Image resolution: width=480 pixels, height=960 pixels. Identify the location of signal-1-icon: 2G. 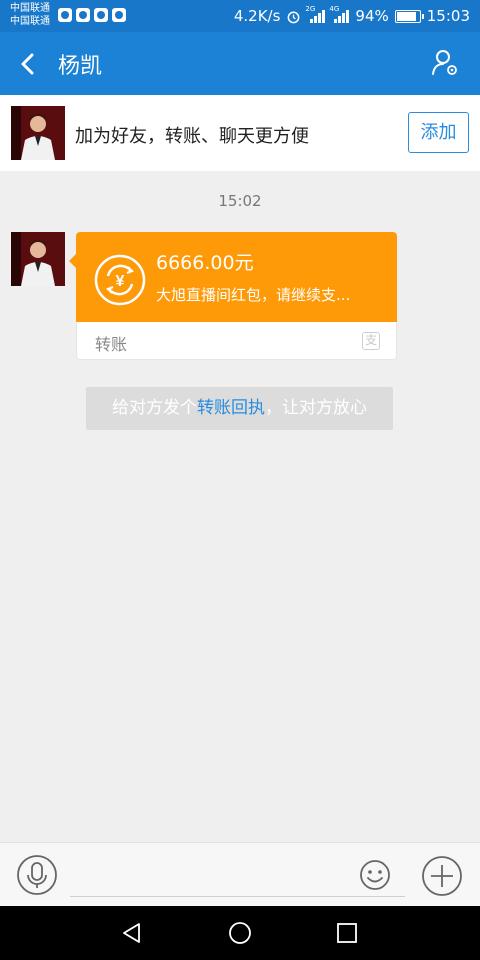
(315, 14).